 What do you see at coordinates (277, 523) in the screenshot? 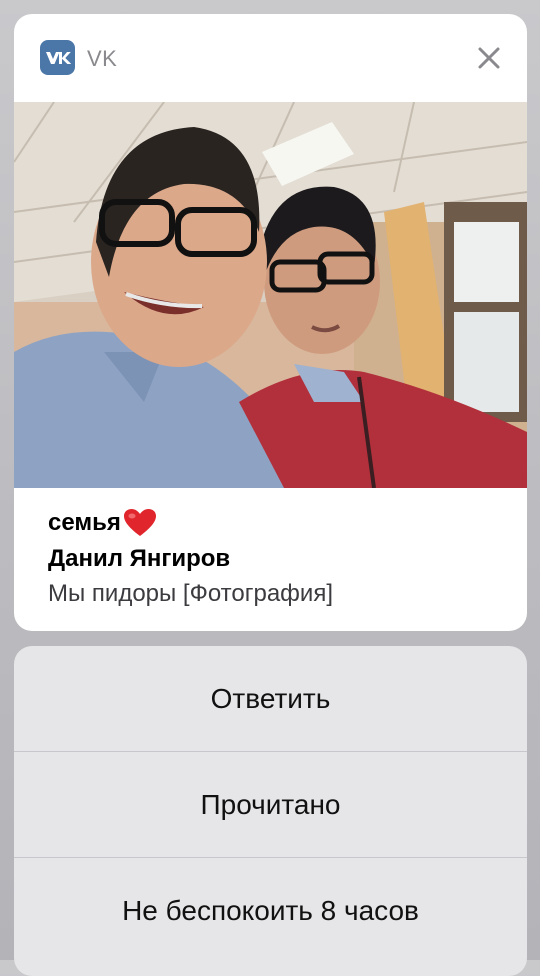
I see `chat-title: семья` at bounding box center [277, 523].